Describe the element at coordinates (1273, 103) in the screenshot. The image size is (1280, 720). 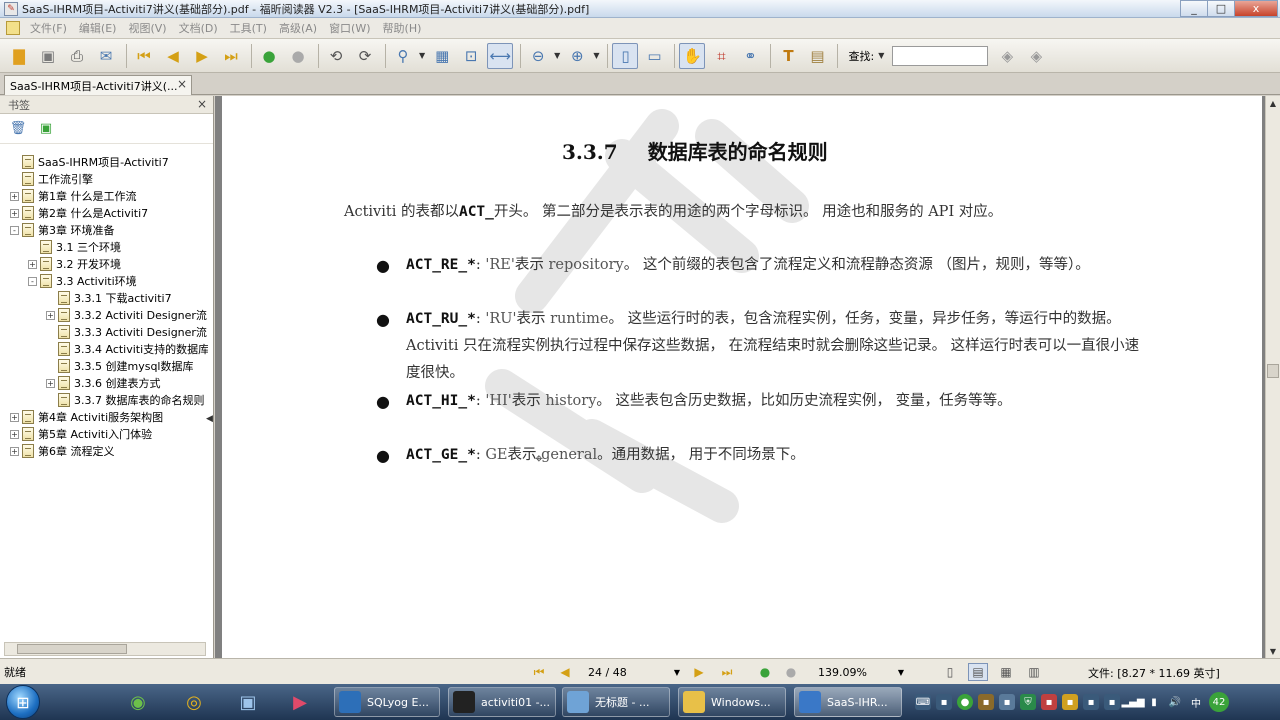
I see `scroll-up-icon: ▲` at that location.